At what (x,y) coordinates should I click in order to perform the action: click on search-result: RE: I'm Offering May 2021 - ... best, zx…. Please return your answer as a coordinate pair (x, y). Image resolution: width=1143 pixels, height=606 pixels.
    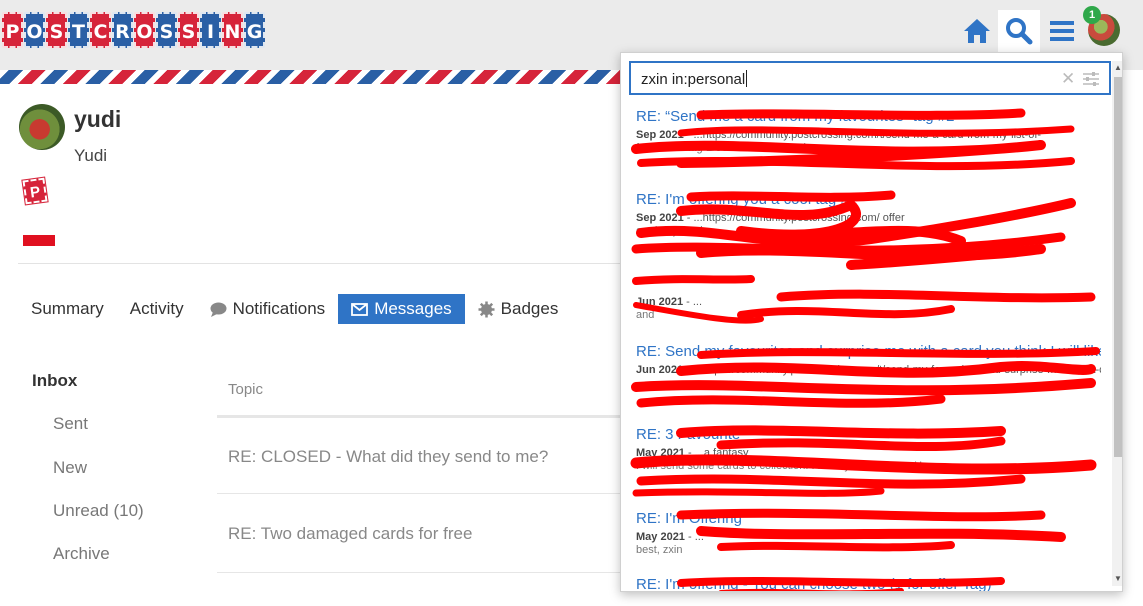
    Looking at the image, I should click on (868, 533).